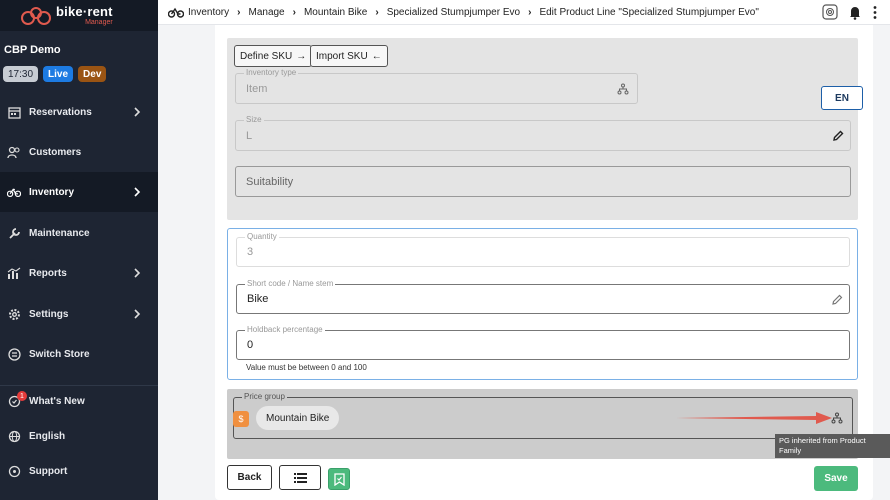  I want to click on sidebar-item-label: Support, so click(48, 471).